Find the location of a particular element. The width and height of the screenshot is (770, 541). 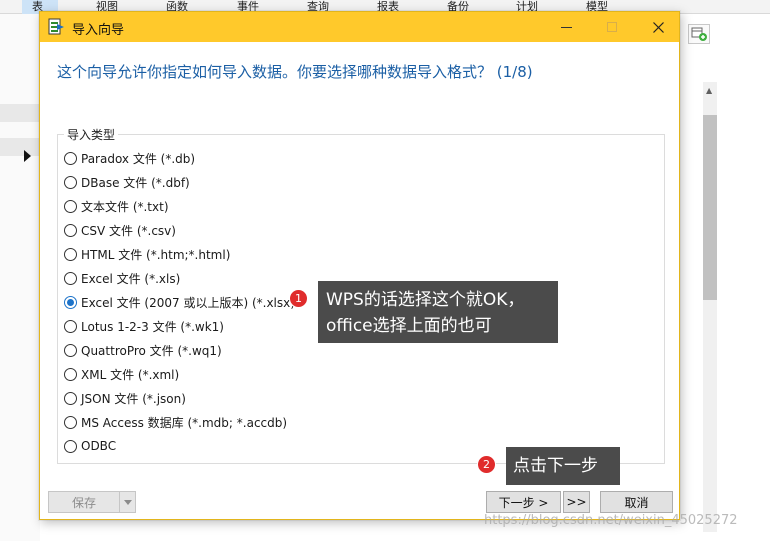

save-button-label: 保存 is located at coordinates (83, 502).